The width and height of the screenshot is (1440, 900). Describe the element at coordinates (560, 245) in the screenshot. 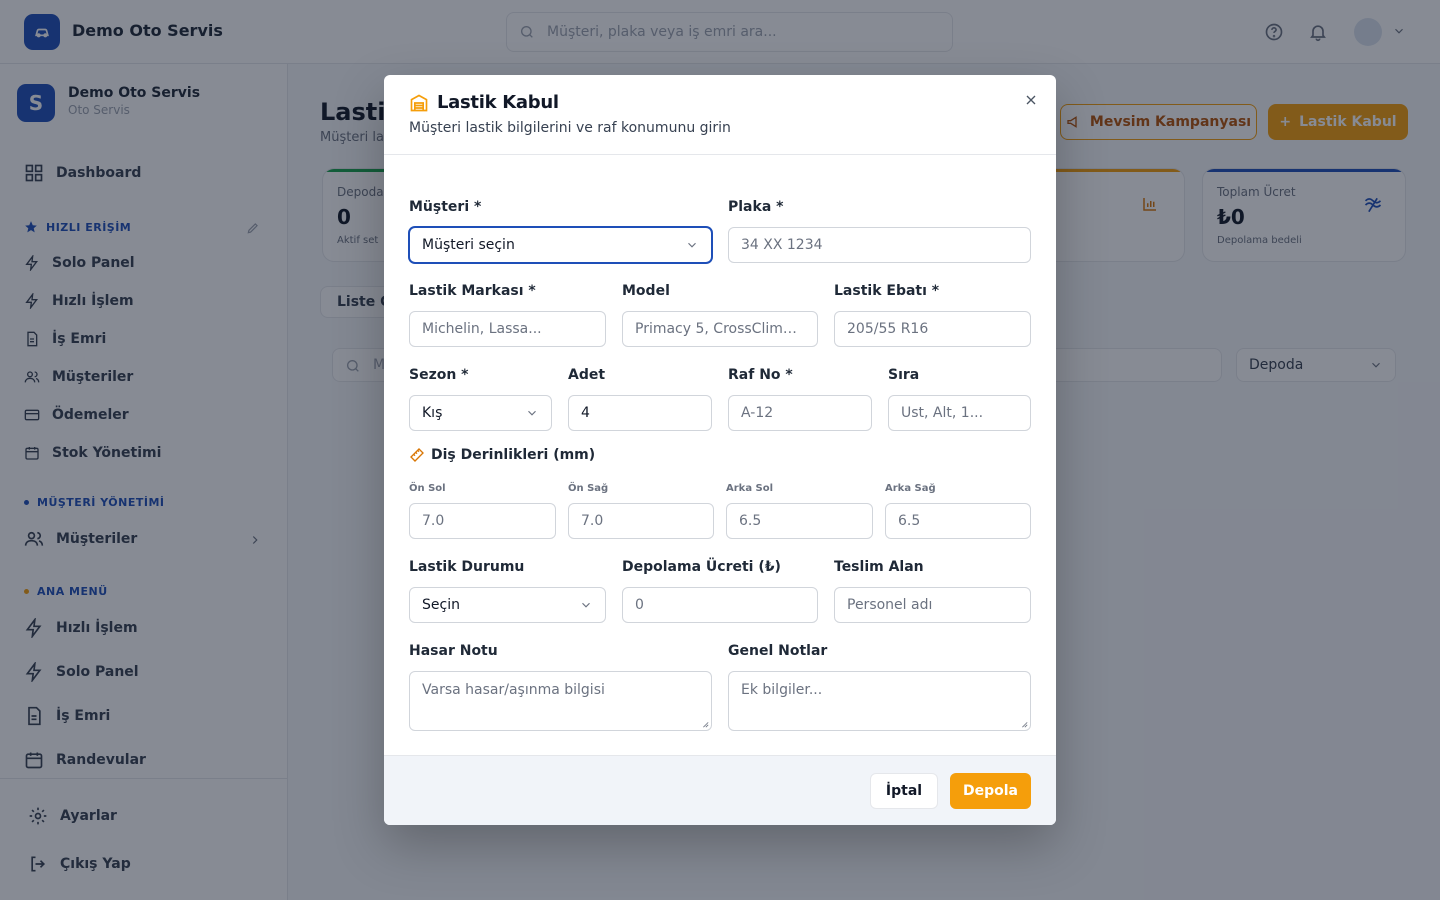

I see `customer-select: Müşteri seçin` at that location.